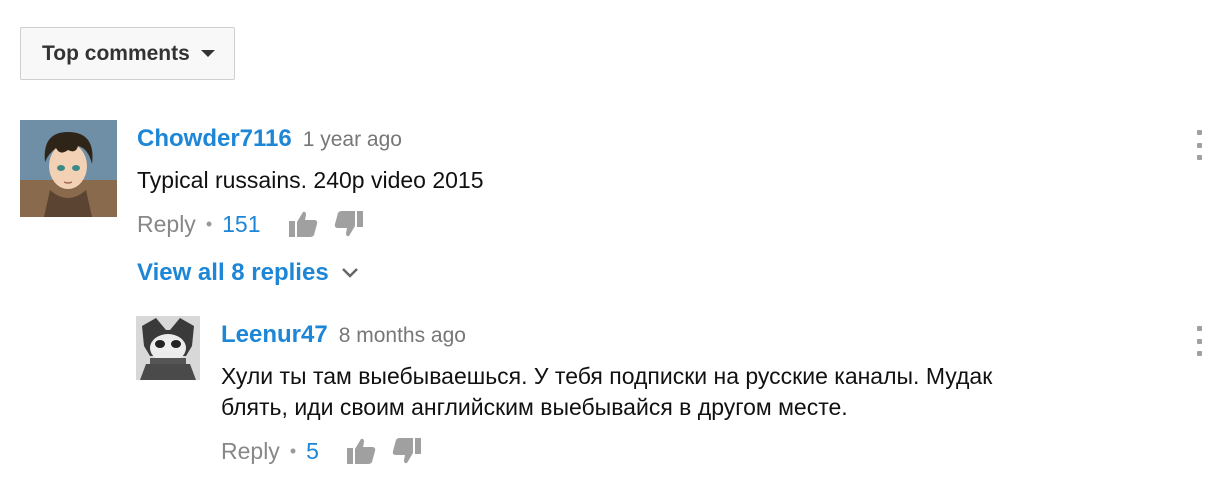 The height and width of the screenshot is (493, 1215). What do you see at coordinates (352, 140) in the screenshot?
I see `comment-timestamp: 1 year ago` at bounding box center [352, 140].